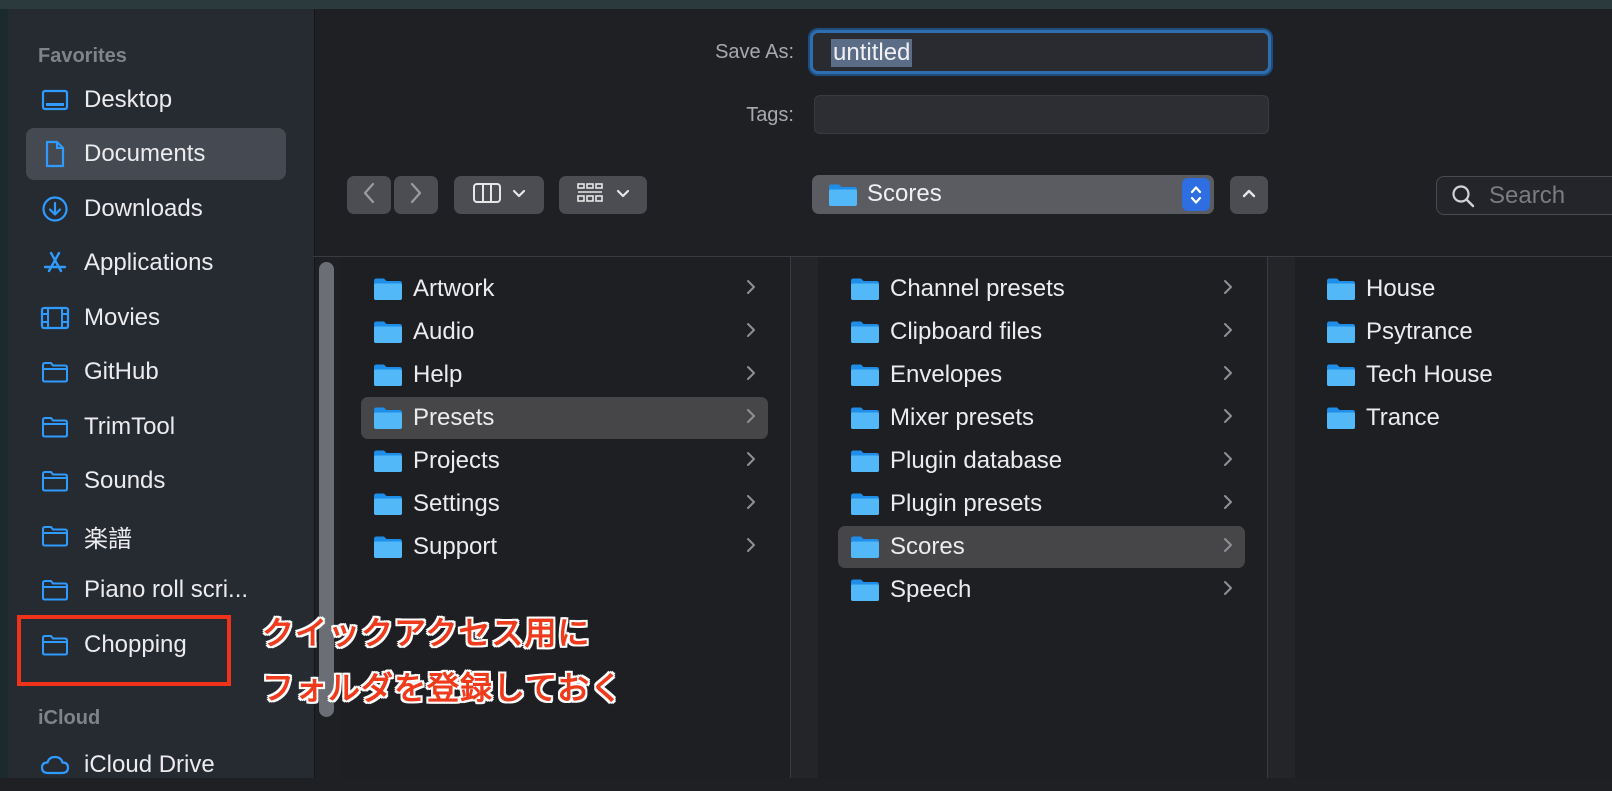  I want to click on sidebar-item-desktop: Desktop, so click(156, 100).